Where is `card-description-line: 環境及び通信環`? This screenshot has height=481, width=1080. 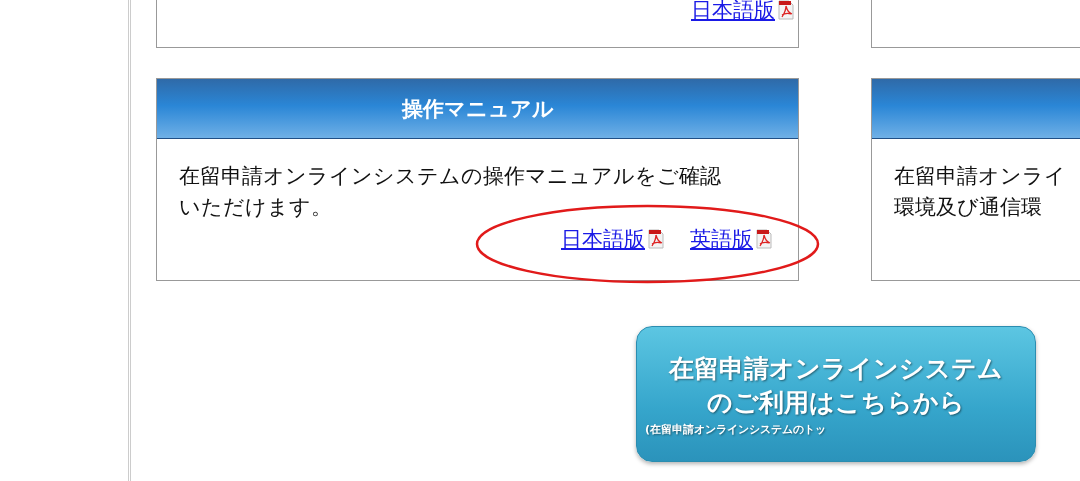
card-description-line: 環境及び通信環 is located at coordinates (968, 207).